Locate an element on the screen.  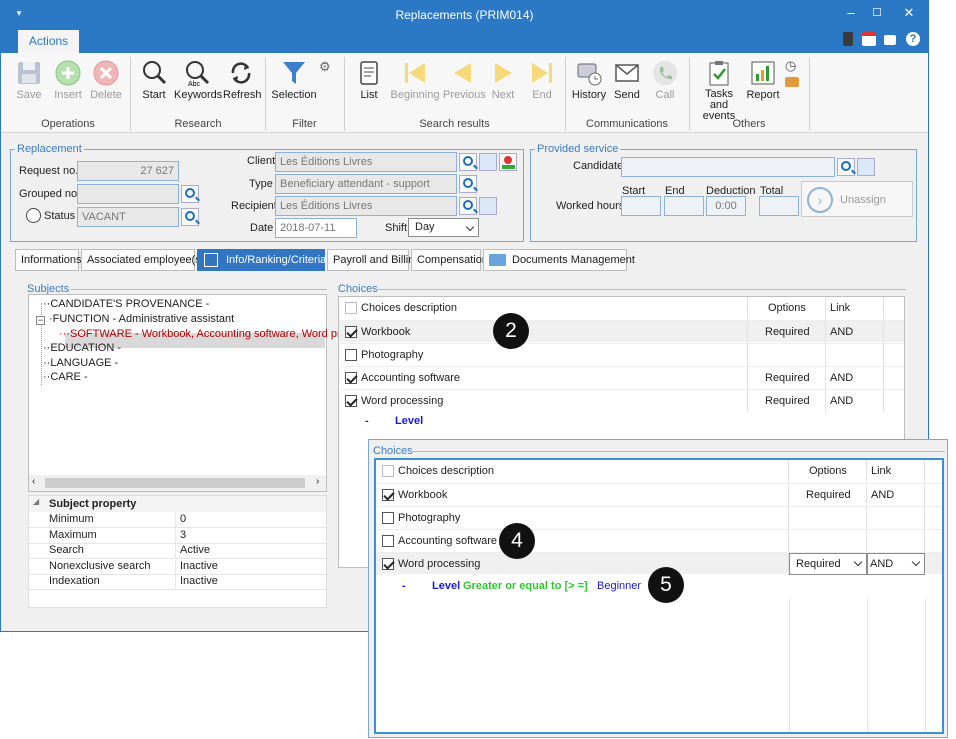
end-button: End is located at coordinates (542, 82).